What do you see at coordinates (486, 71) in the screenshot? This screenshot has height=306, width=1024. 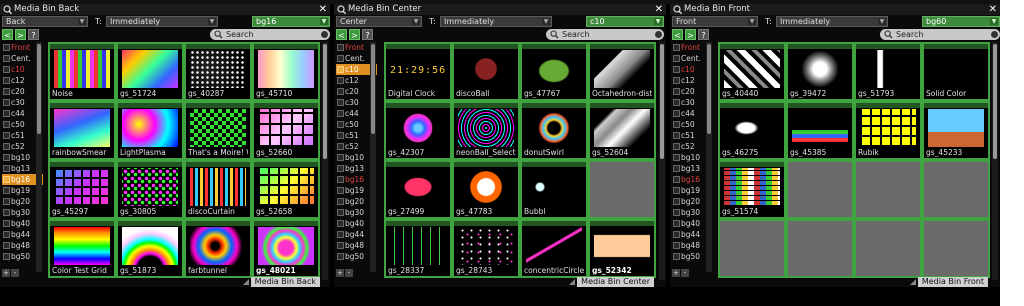 I see `media-tile: discoBall` at bounding box center [486, 71].